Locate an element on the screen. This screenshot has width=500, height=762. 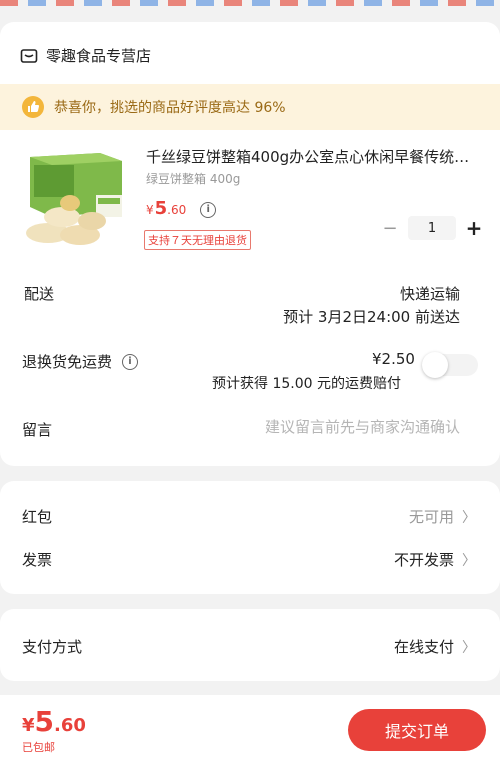
price-decimal: .60 is located at coordinates (177, 210).